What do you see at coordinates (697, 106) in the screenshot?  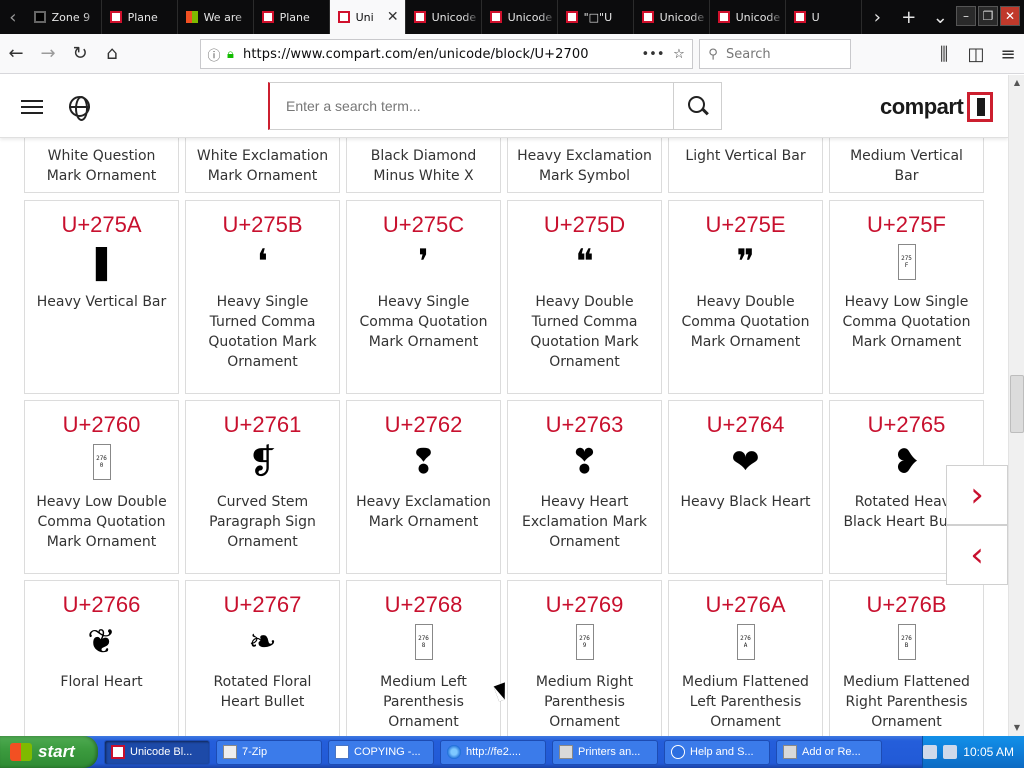 I see `site-search-button` at bounding box center [697, 106].